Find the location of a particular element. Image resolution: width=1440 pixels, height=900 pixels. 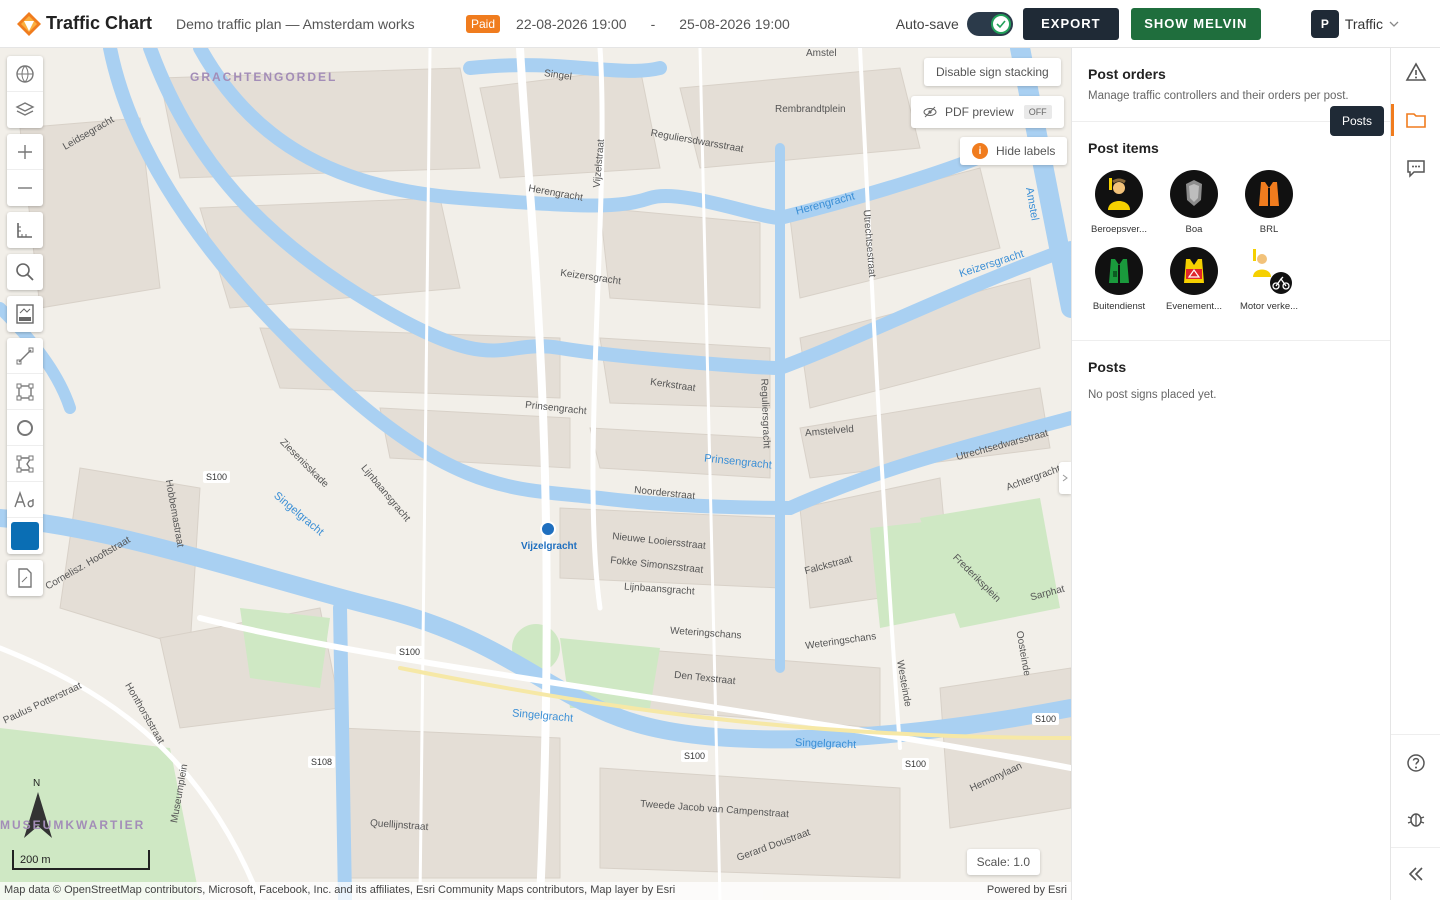

search-icon is located at coordinates (25, 272).